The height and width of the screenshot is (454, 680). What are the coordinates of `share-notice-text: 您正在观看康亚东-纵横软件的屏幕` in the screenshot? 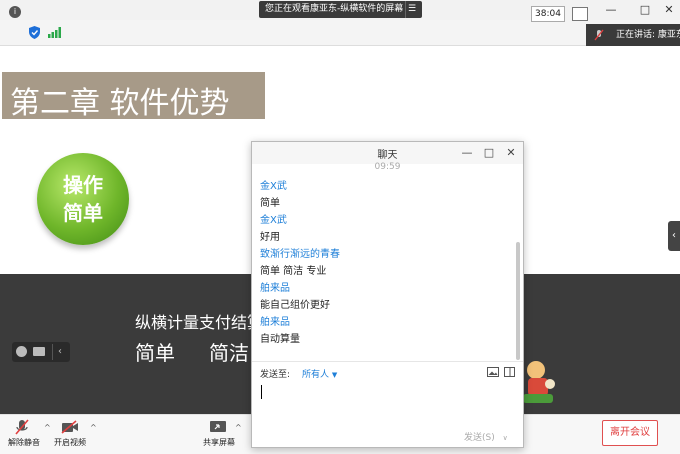 It's located at (334, 9).